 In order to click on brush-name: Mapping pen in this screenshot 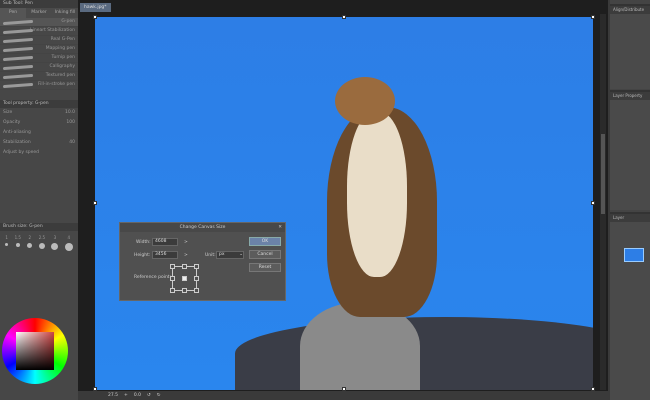, I will do `click(60, 48)`.